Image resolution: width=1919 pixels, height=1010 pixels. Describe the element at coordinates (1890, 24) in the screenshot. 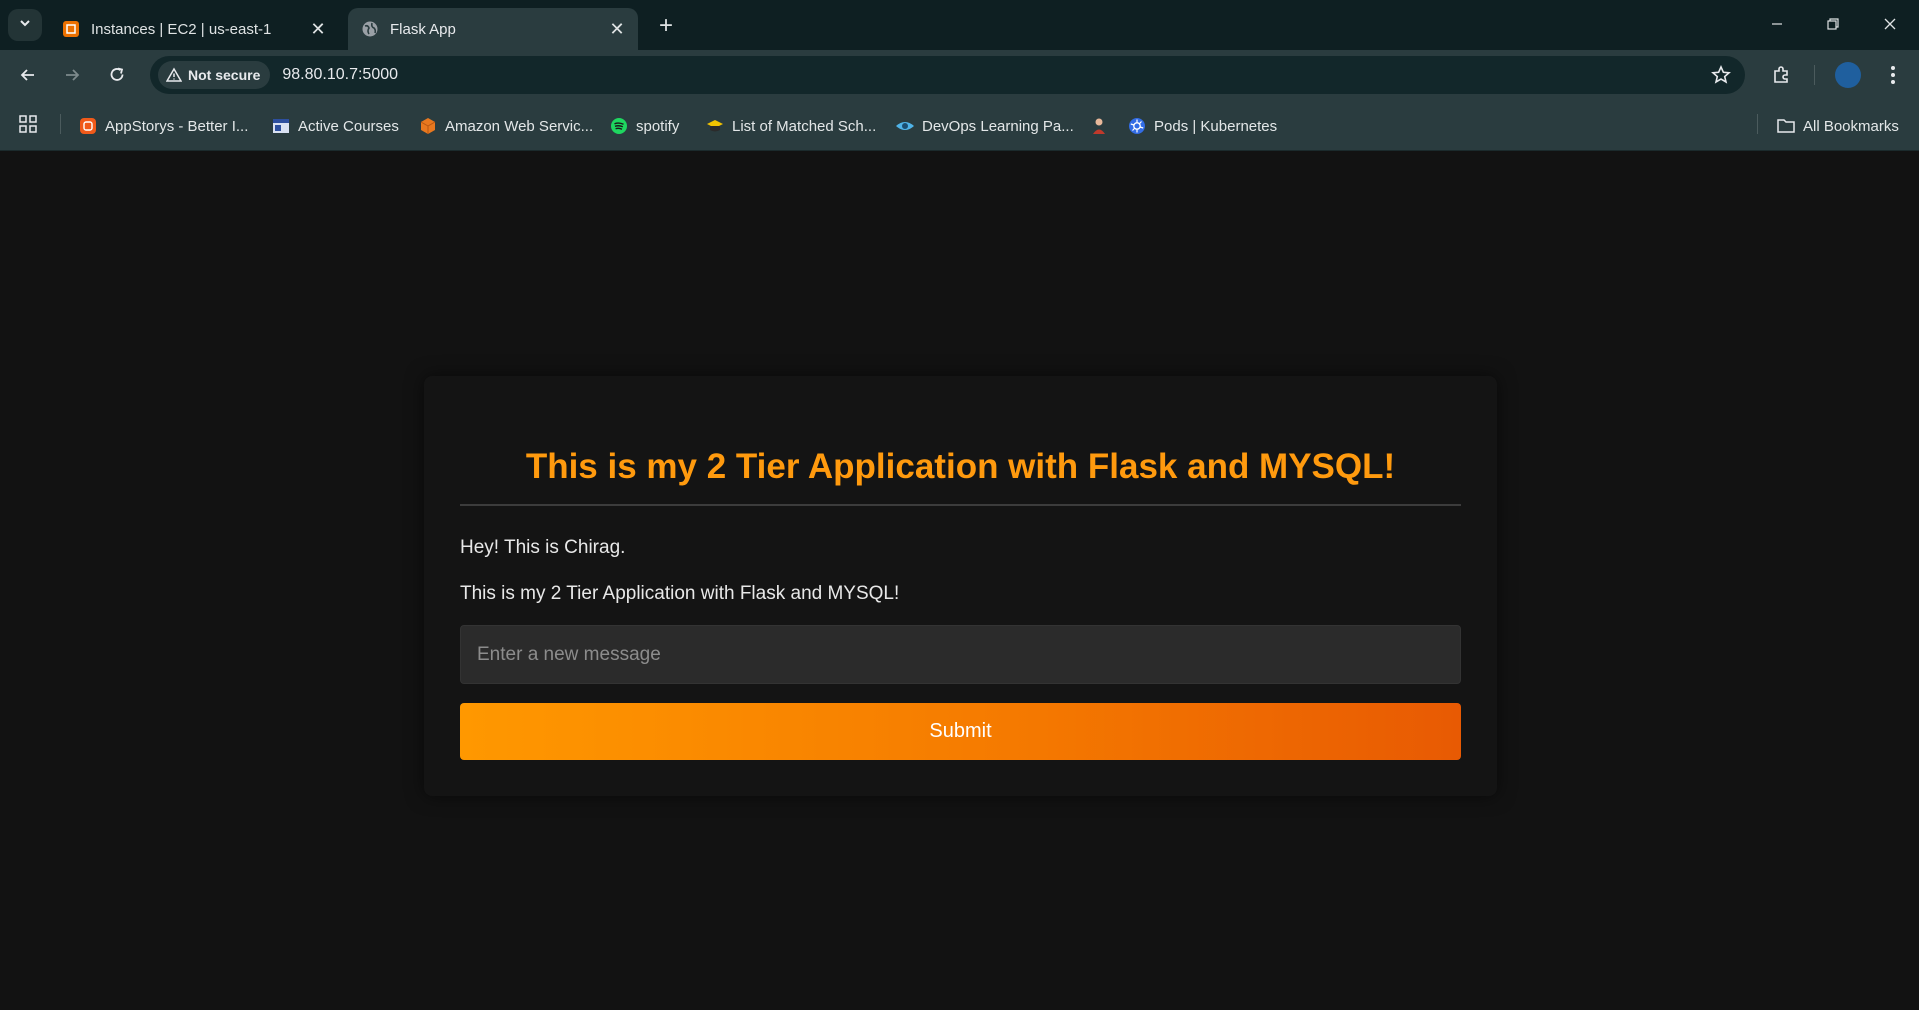

I see `close-window-button` at that location.